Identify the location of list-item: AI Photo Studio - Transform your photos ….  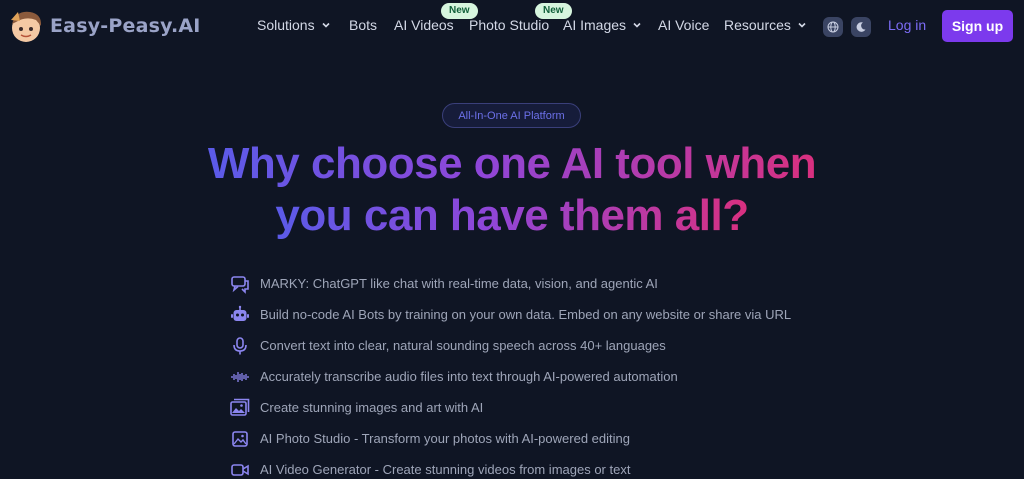
(509, 438).